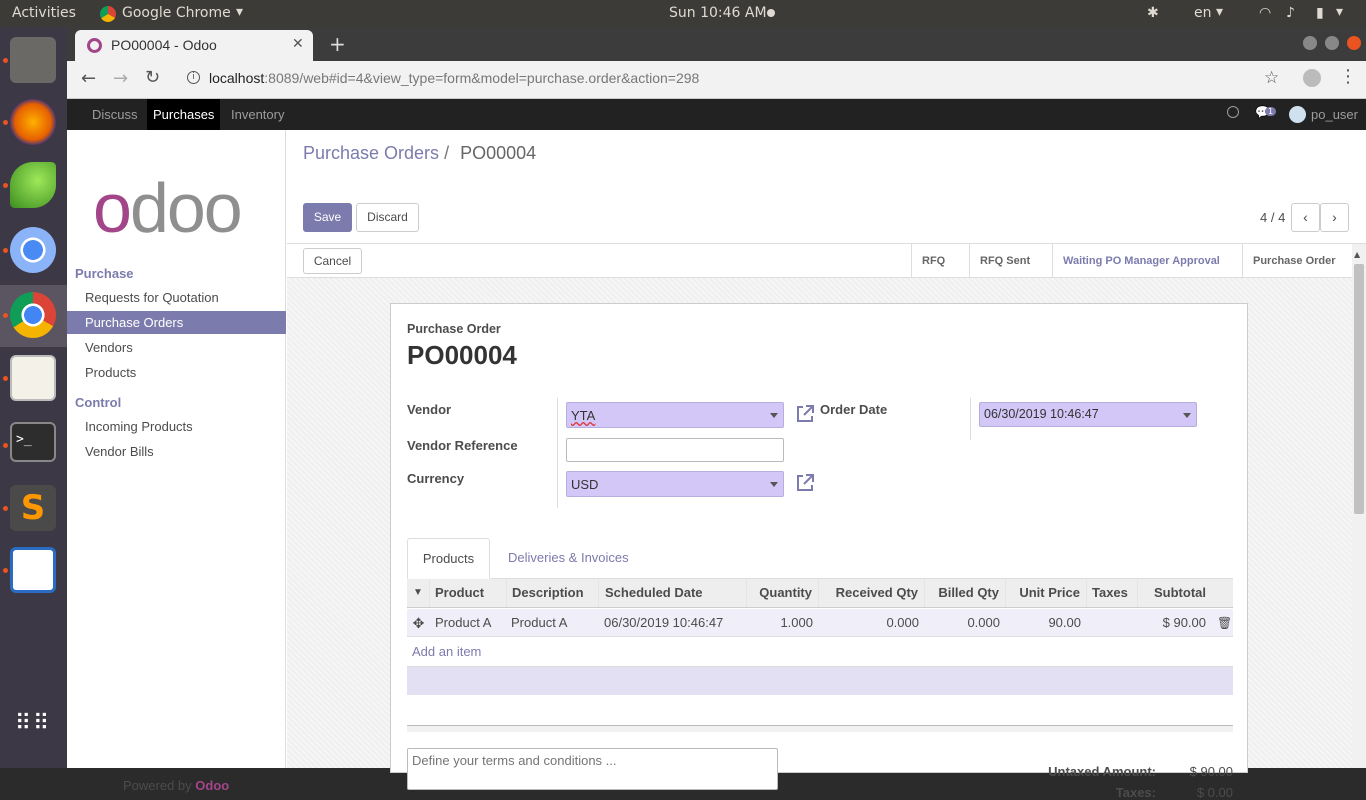 The height and width of the screenshot is (800, 1366). What do you see at coordinates (675, 484) in the screenshot?
I see `currency-select: USD` at bounding box center [675, 484].